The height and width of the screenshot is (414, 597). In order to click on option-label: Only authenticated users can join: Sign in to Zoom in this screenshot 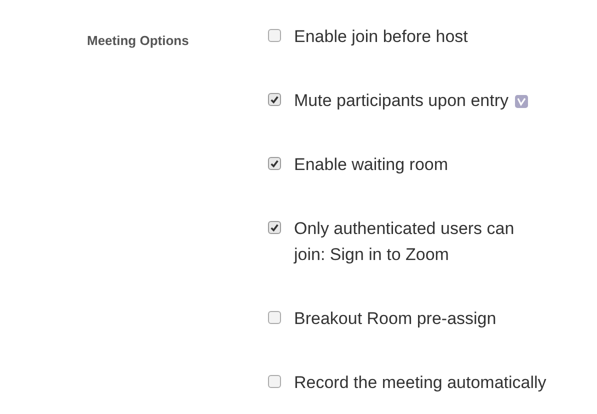, I will do `click(404, 242)`.